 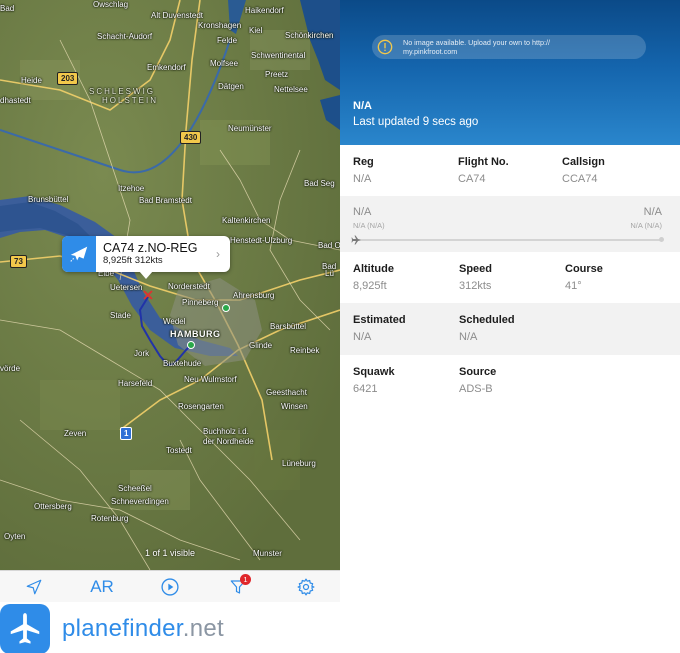 I want to click on place-bad-segeberg: Bad Seg, so click(x=319, y=183).